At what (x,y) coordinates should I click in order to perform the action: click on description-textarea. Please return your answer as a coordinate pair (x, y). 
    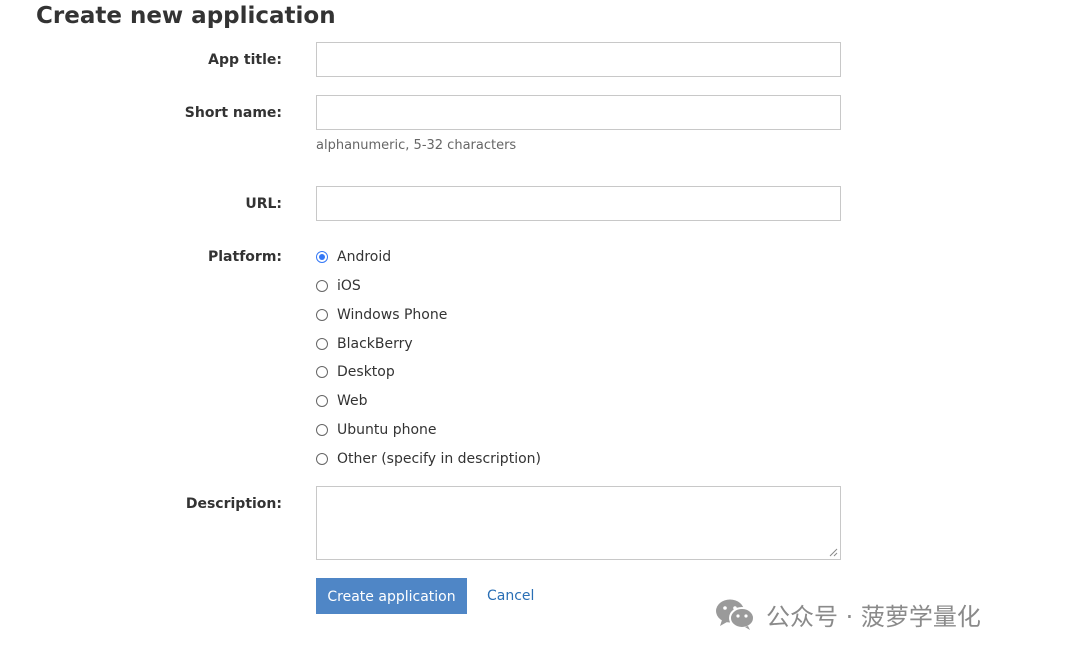
    Looking at the image, I should click on (578, 523).